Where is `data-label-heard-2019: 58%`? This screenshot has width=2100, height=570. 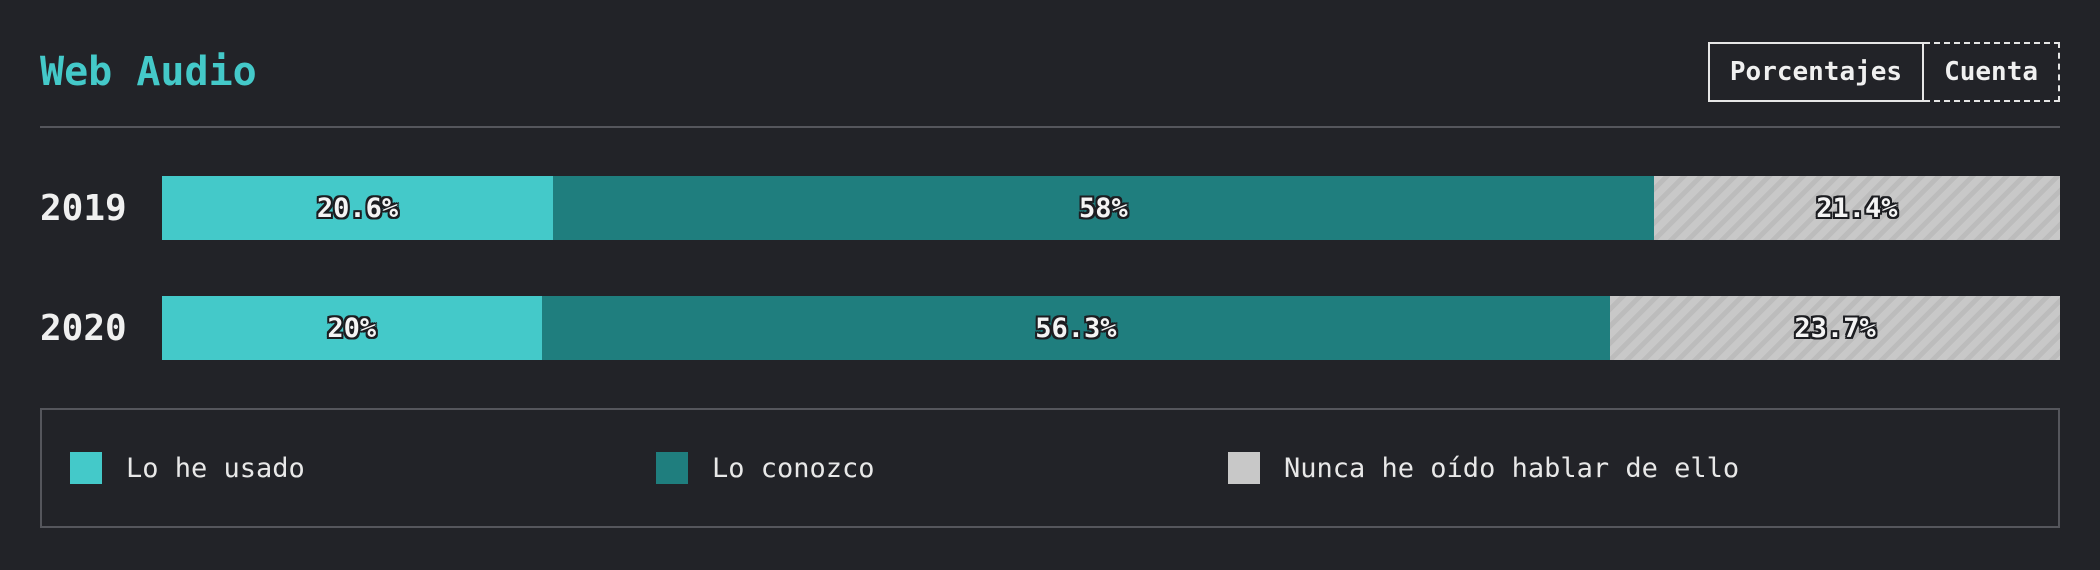 data-label-heard-2019: 58% is located at coordinates (1103, 208).